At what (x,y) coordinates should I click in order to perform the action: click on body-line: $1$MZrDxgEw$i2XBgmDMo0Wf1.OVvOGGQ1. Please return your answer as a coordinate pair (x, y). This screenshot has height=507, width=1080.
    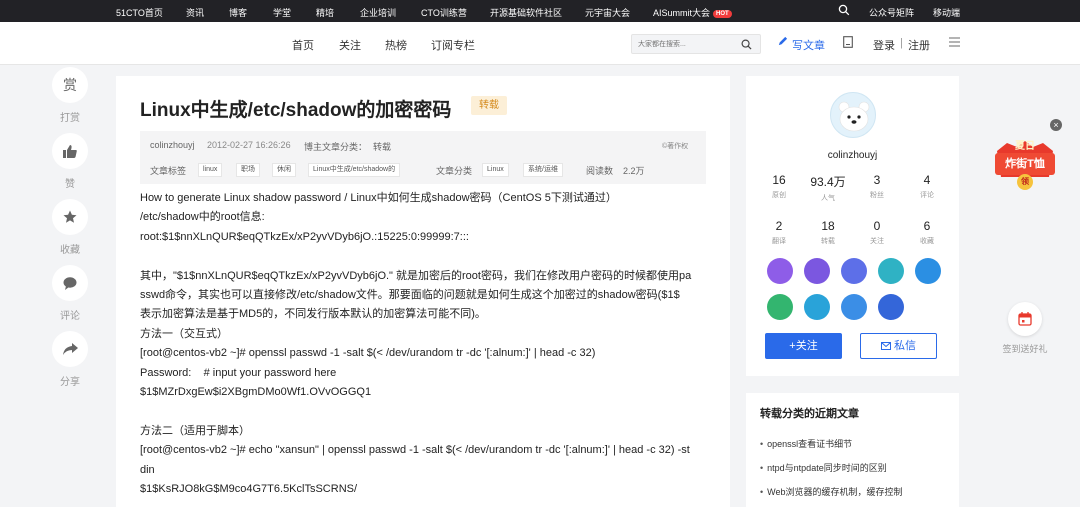
    Looking at the image, I should click on (256, 392).